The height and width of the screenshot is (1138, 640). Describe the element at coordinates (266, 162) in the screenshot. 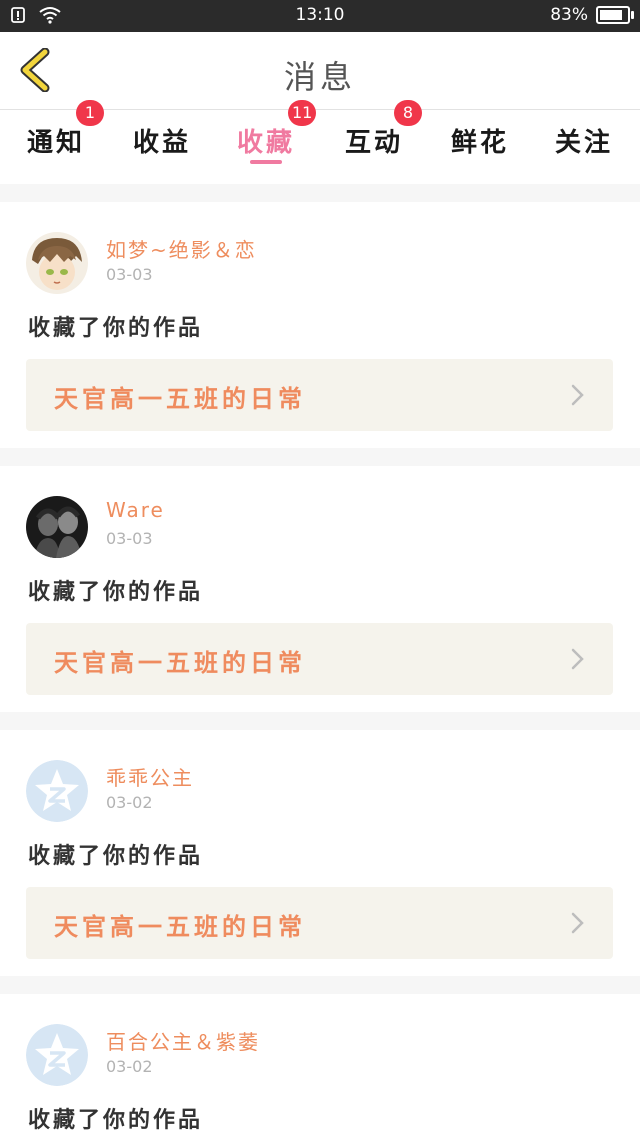

I see `active-tab-indicator` at that location.